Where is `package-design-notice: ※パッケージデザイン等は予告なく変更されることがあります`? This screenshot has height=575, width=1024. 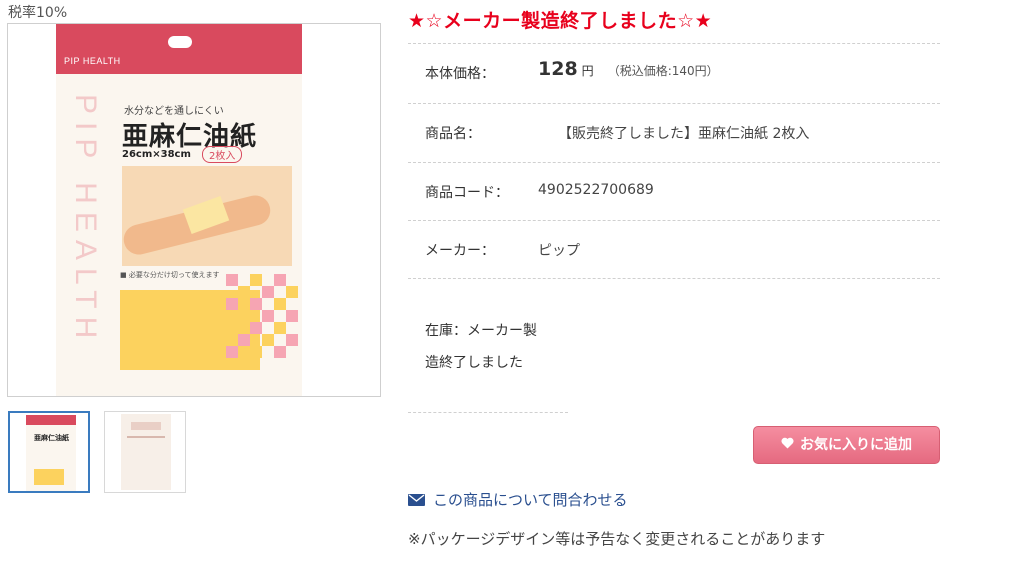 package-design-notice: ※パッケージデザイン等は予告なく変更されることがあります is located at coordinates (617, 539).